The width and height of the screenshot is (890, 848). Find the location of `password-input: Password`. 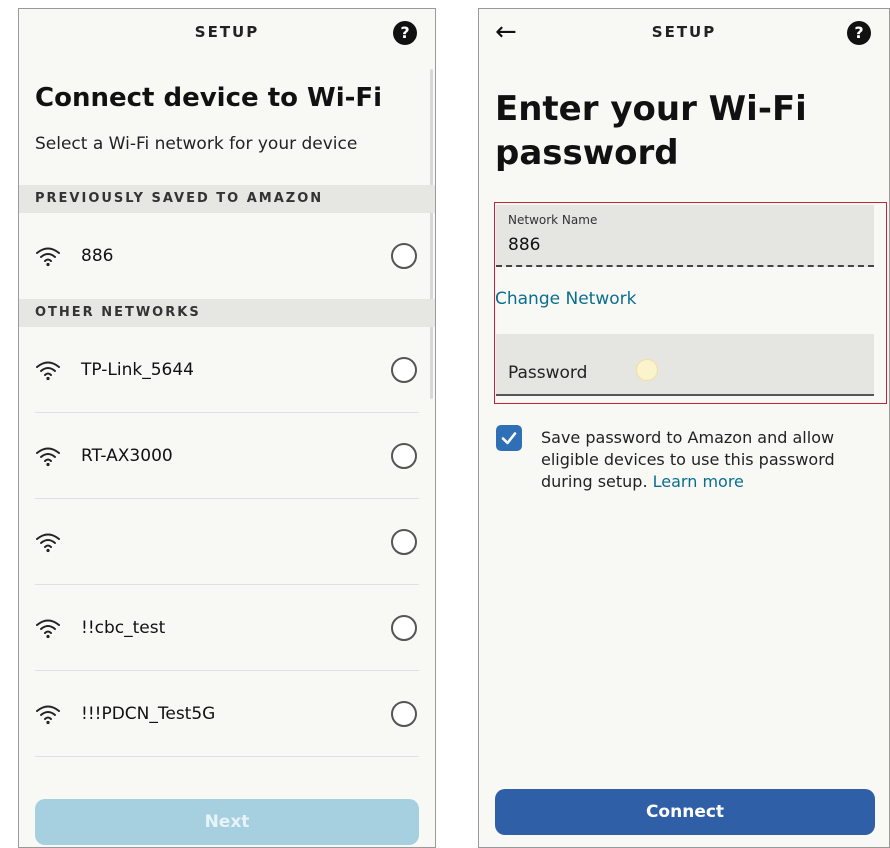

password-input: Password is located at coordinates (685, 365).